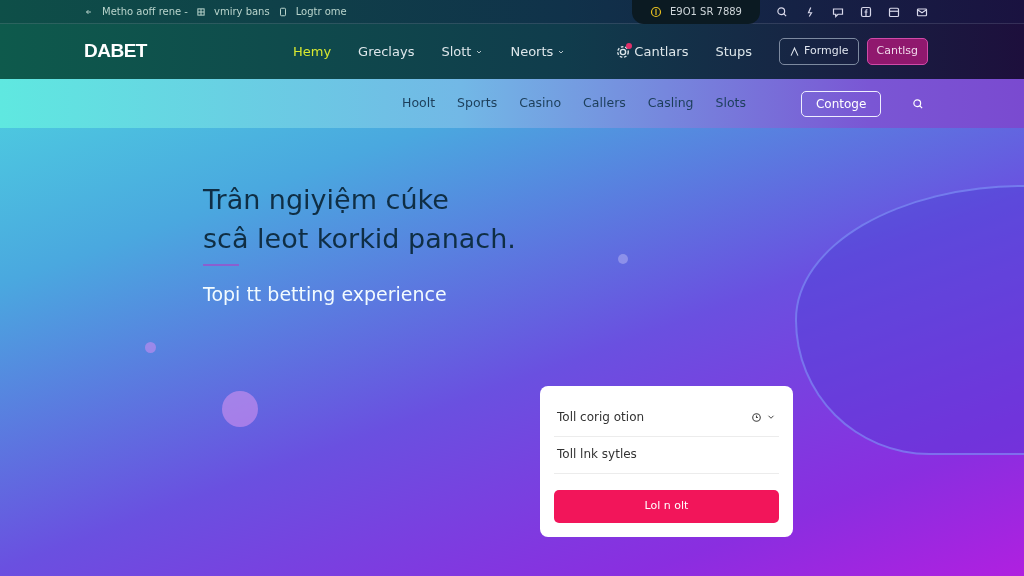 This screenshot has height=576, width=1024. I want to click on text-field: Toll lnk sytles, so click(666, 455).